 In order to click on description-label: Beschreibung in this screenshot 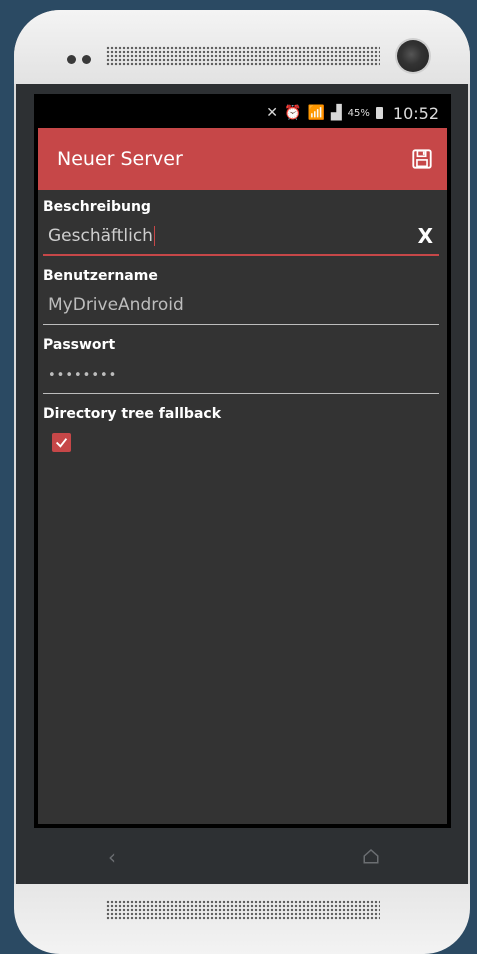, I will do `click(97, 207)`.